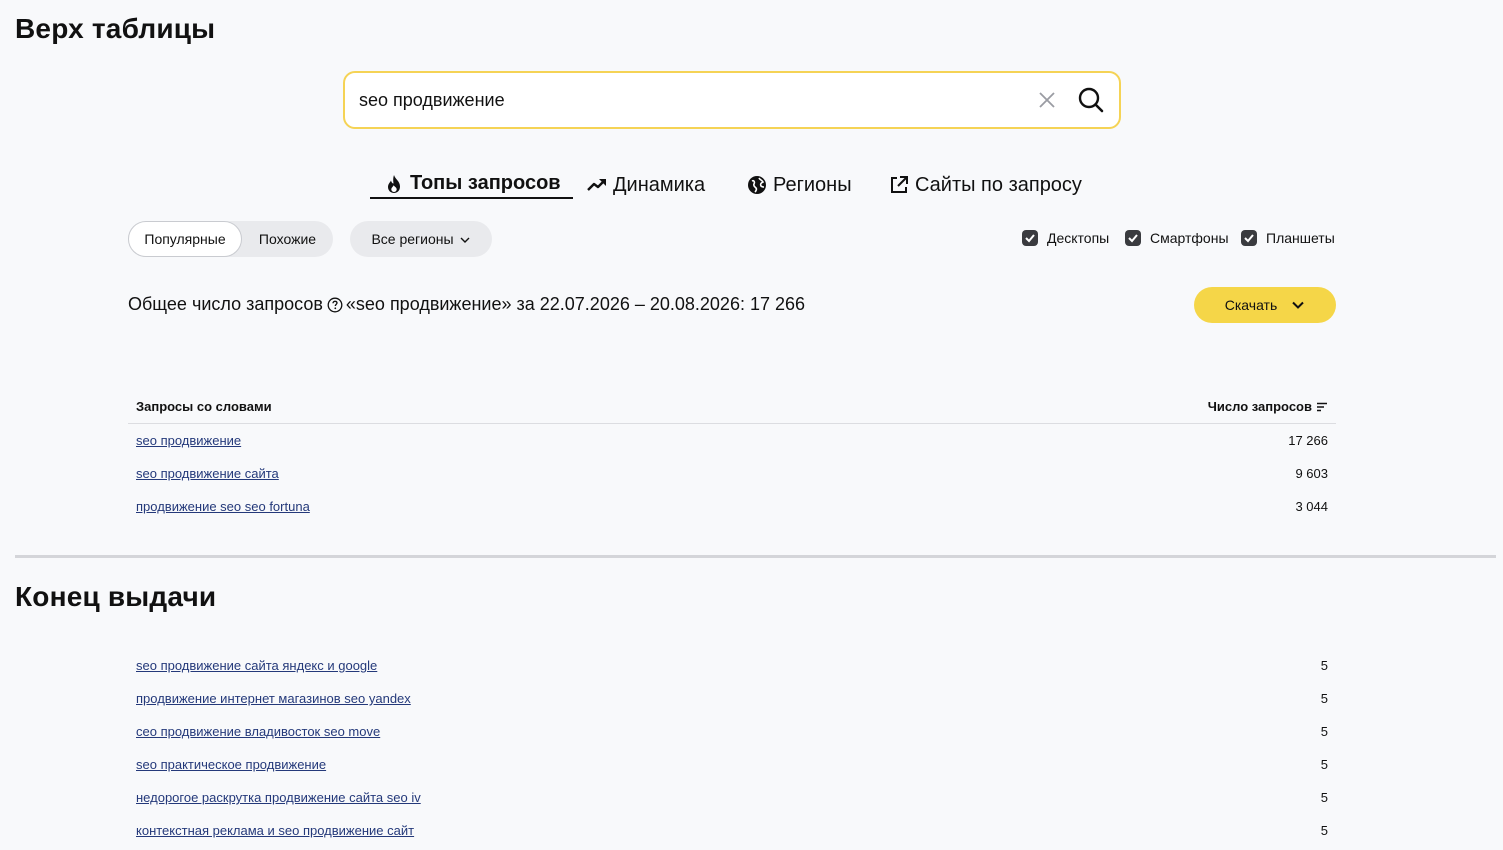 The height and width of the screenshot is (850, 1503). Describe the element at coordinates (812, 184) in the screenshot. I see `tab-regions-label: Регионы` at that location.